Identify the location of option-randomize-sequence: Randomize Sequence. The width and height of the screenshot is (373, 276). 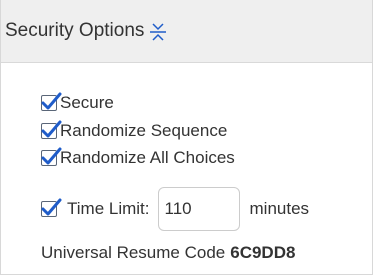
(134, 130).